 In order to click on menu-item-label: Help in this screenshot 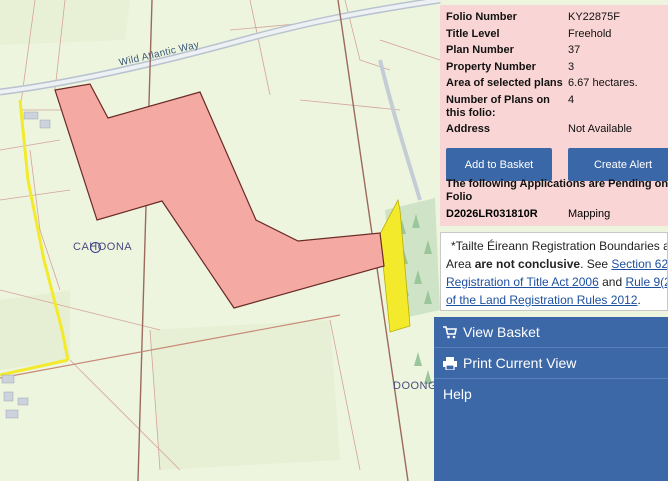, I will do `click(457, 394)`.